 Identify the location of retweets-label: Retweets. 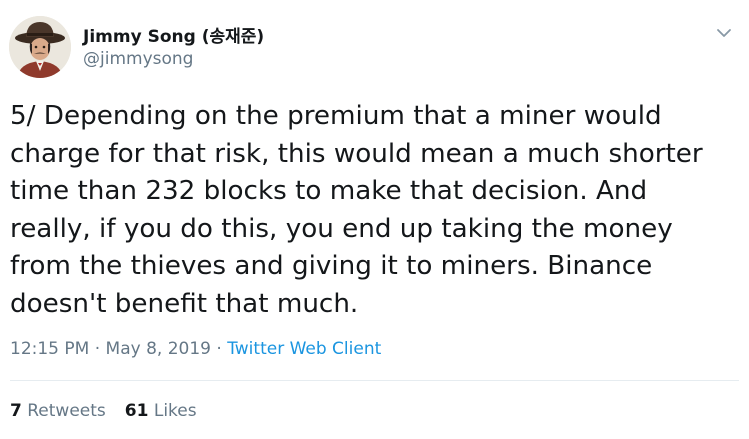
(63, 411).